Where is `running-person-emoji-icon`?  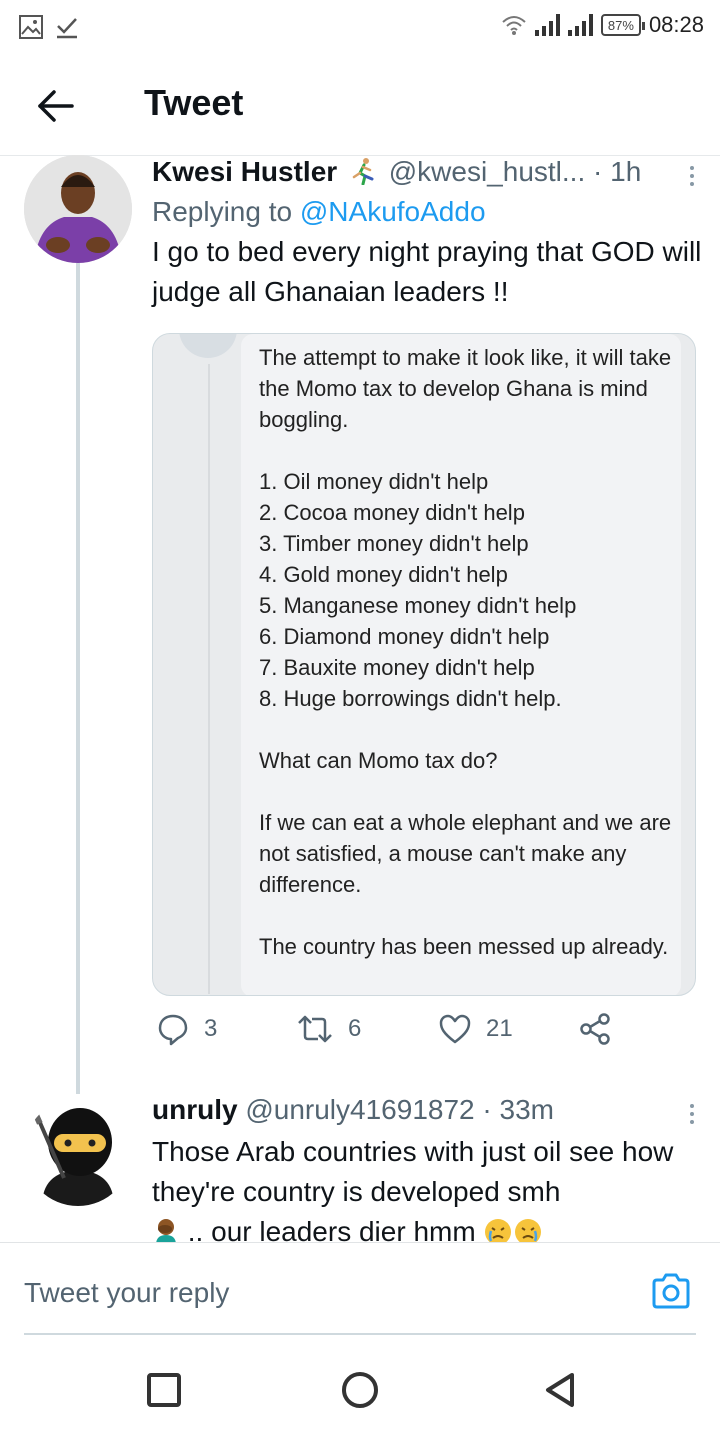
running-person-emoji-icon is located at coordinates (363, 172).